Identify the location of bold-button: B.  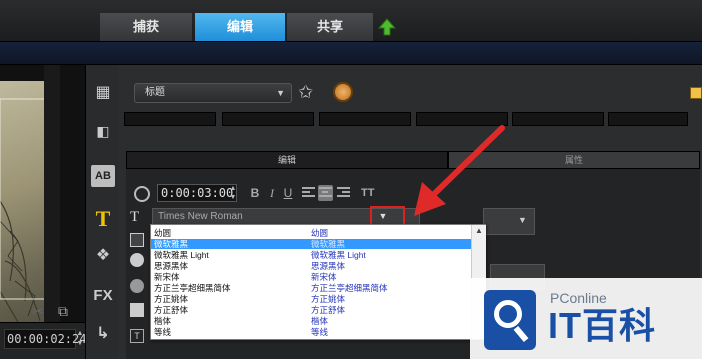
(255, 193).